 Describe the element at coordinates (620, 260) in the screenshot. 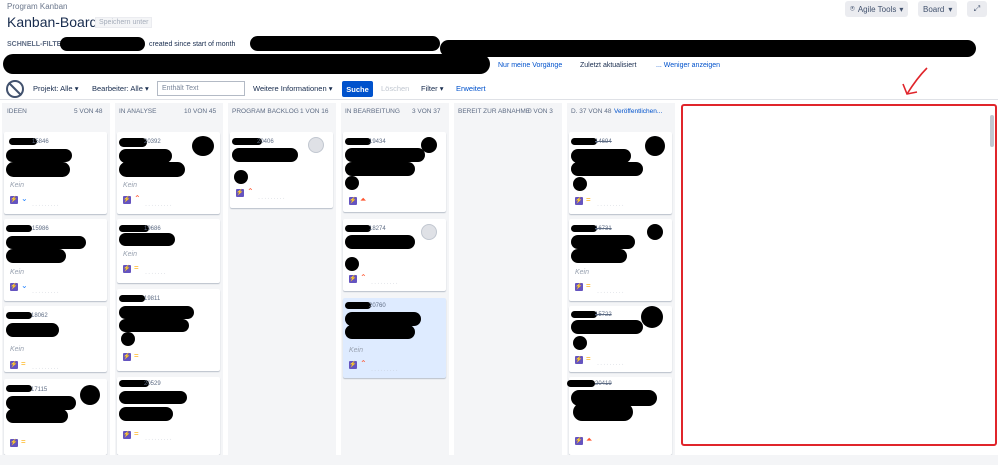

I see `issue-card: 16731 Kein ⚡ = ·········` at that location.